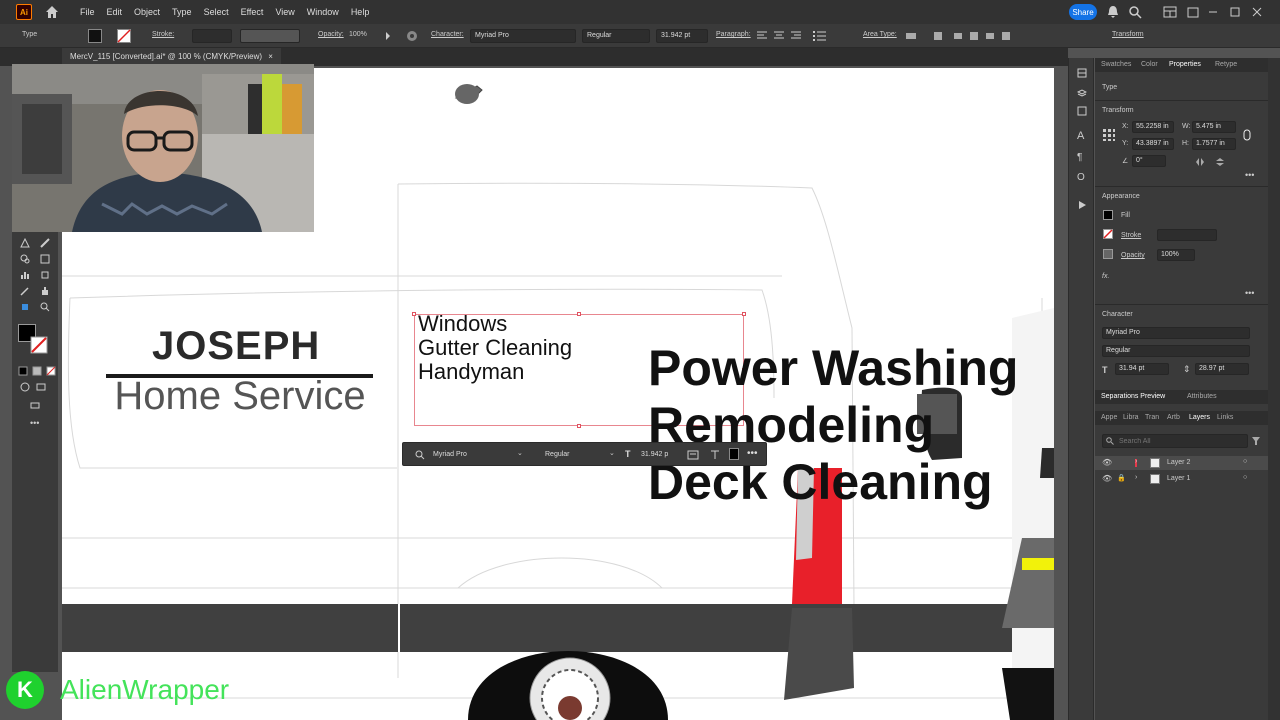 This screenshot has width=1280, height=720. I want to click on tab-separations-preview: Separations Preview, so click(1133, 396).